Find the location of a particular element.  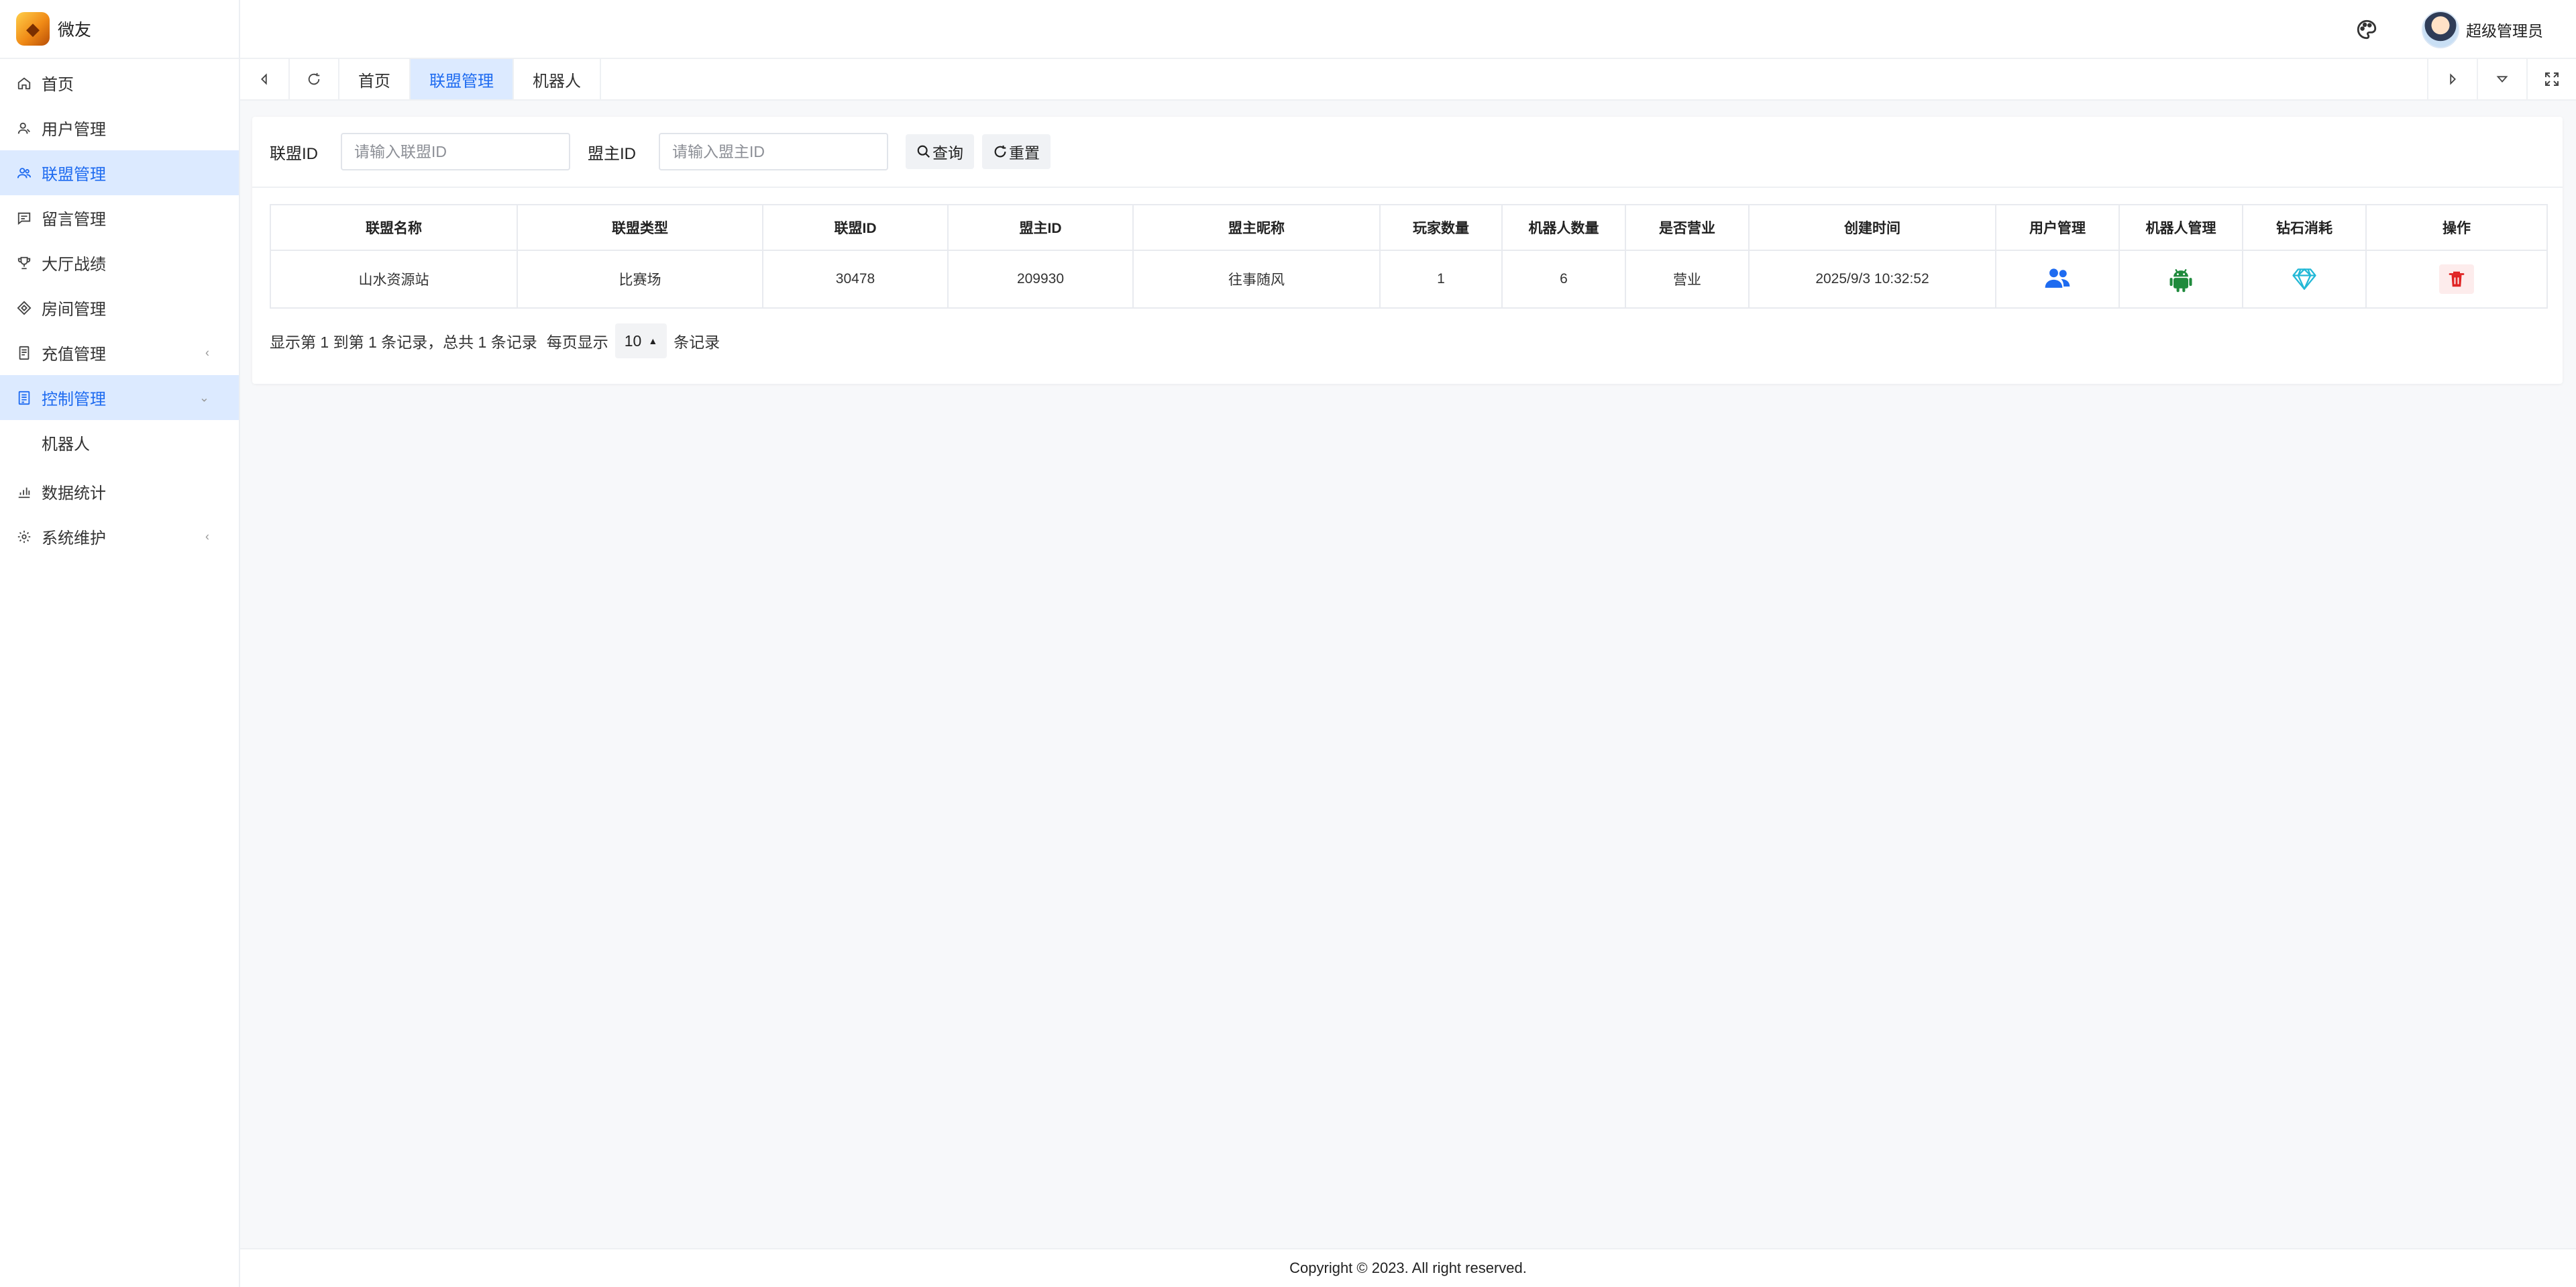

column-header: 是否营业 is located at coordinates (1687, 227).